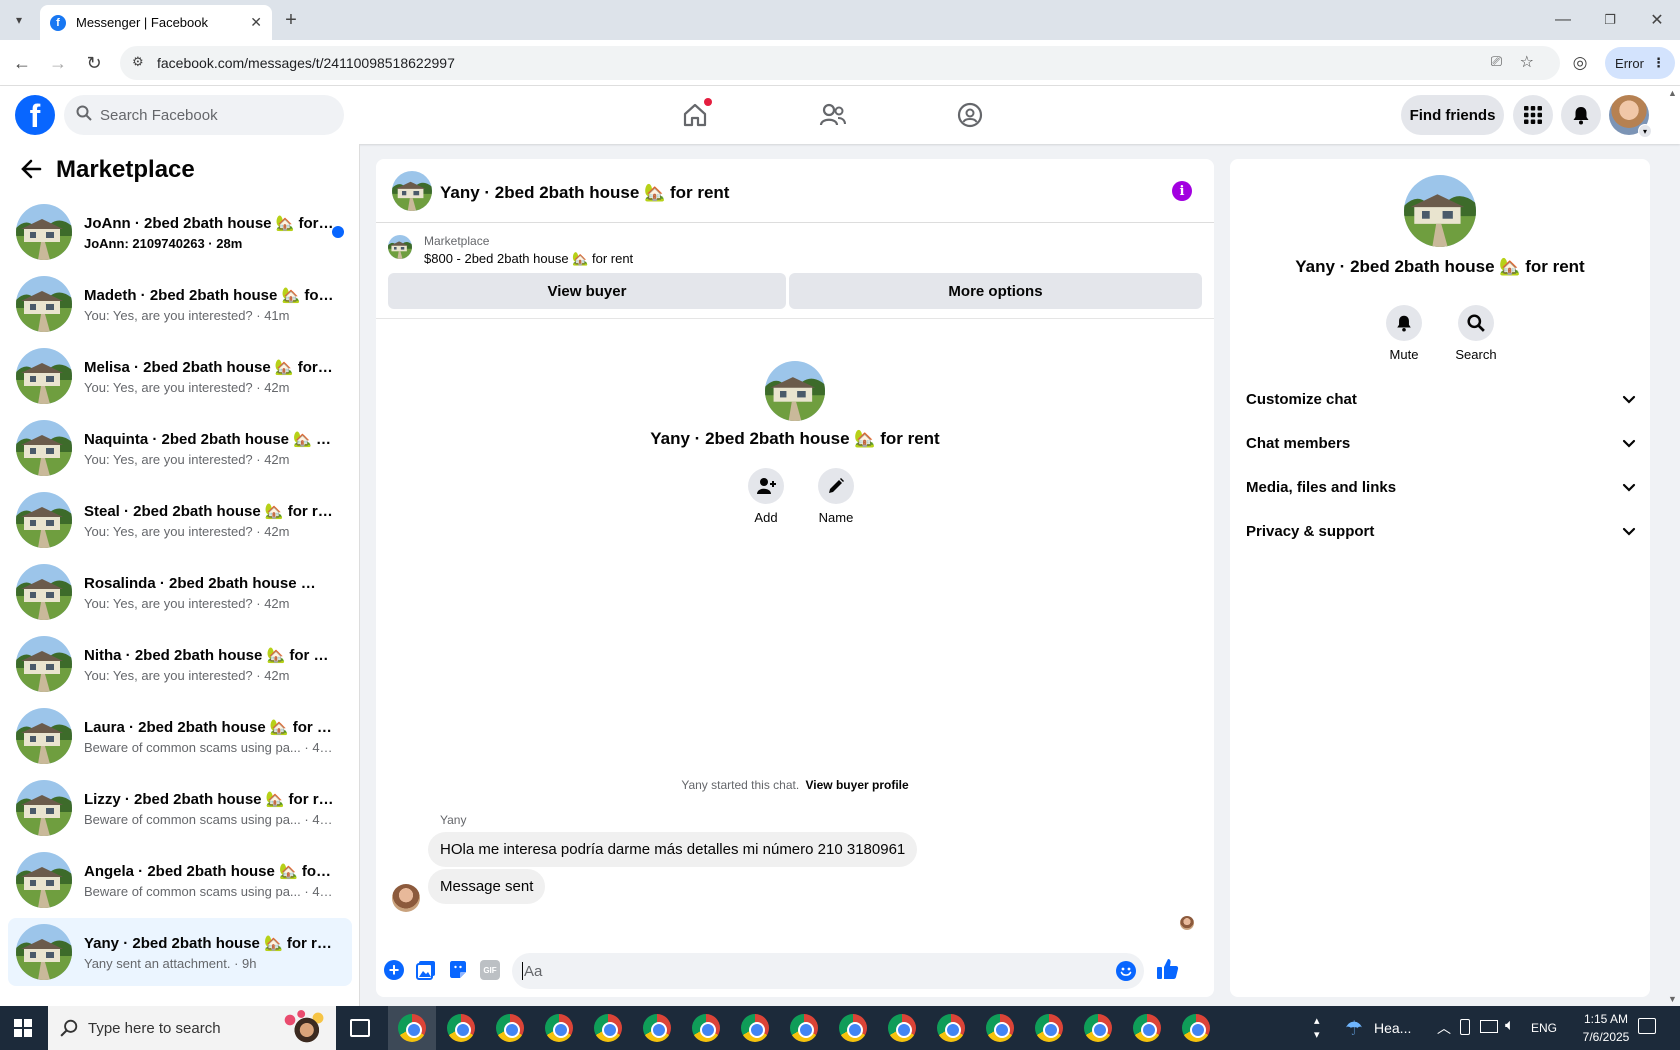 The image size is (1680, 1050). Describe the element at coordinates (187, 675) in the screenshot. I see `conversation-preview: You: Yes, are you interested? · 42m` at that location.